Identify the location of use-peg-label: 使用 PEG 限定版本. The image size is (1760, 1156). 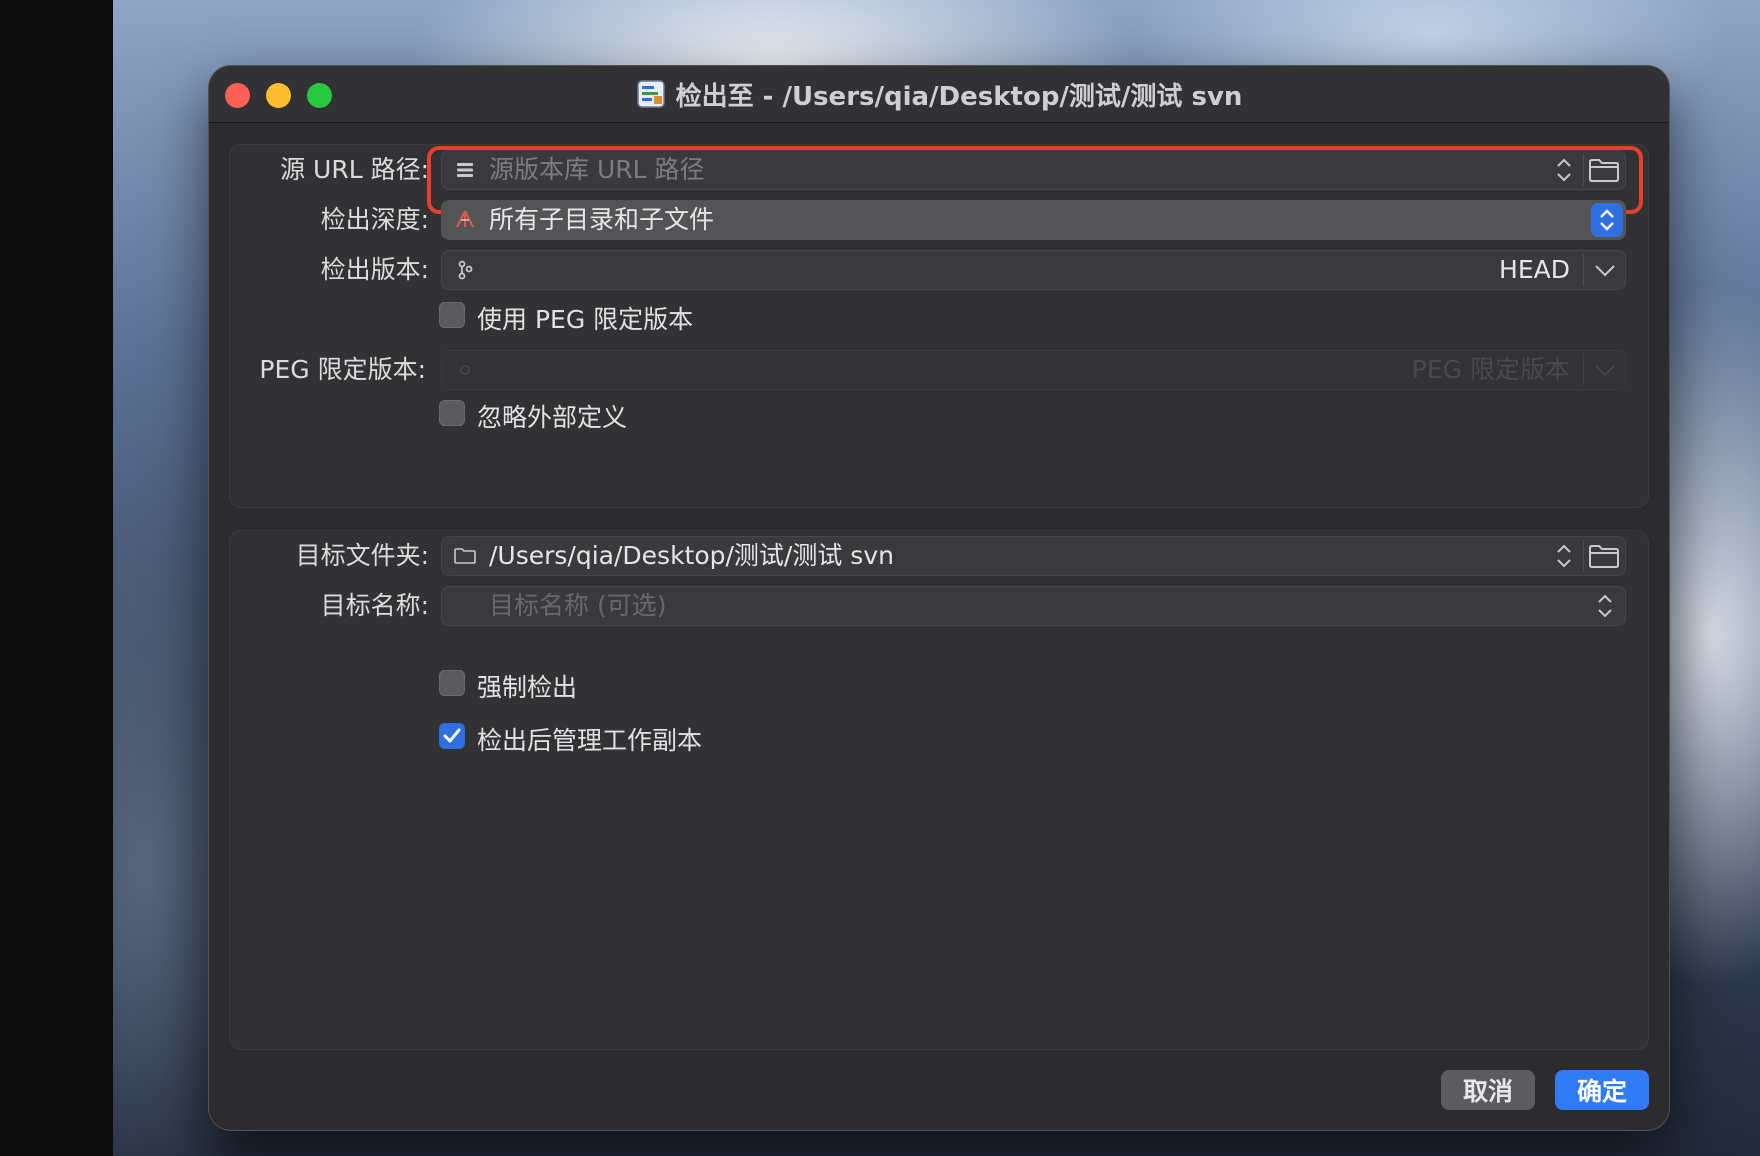
(585, 319).